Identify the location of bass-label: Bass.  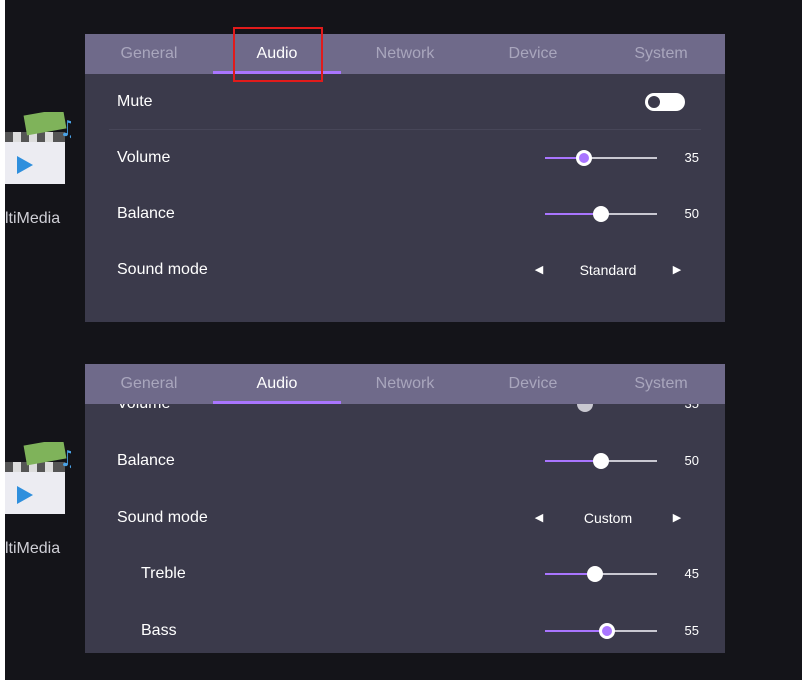
(159, 630).